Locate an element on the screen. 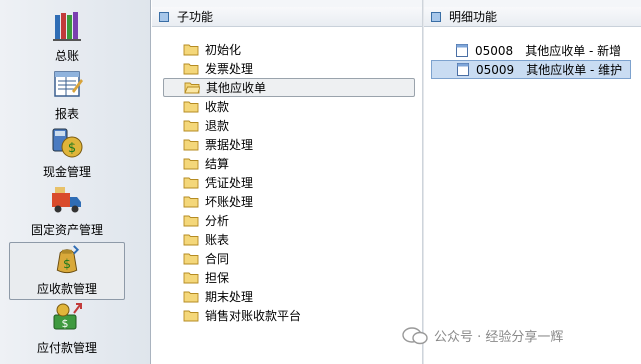 This screenshot has width=641, height=364. nav-item-receivables: $ 应收款管理 is located at coordinates (67, 271).